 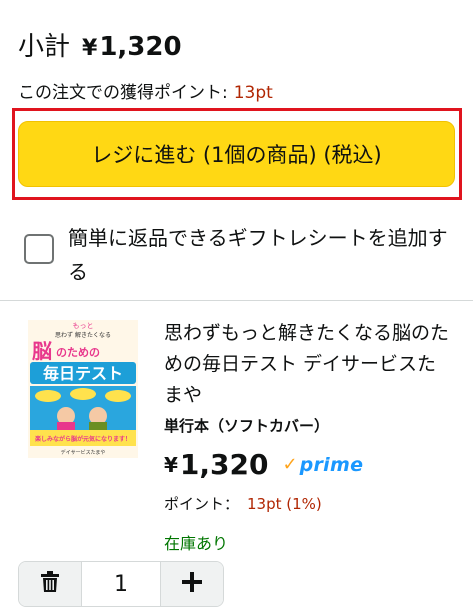 I want to click on subtotal-label: 小計, so click(x=44, y=47).